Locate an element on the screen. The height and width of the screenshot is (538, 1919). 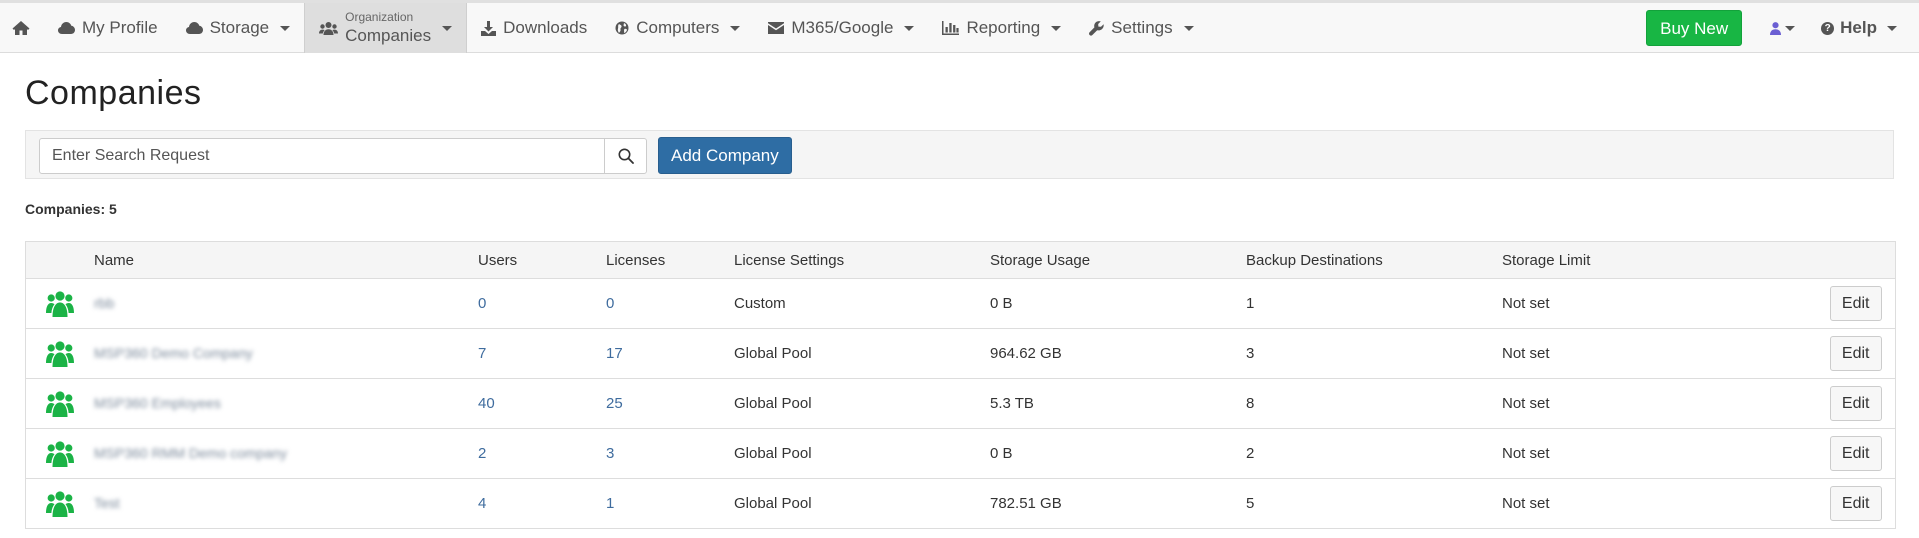
buy-new-button: Buy New is located at coordinates (1694, 28).